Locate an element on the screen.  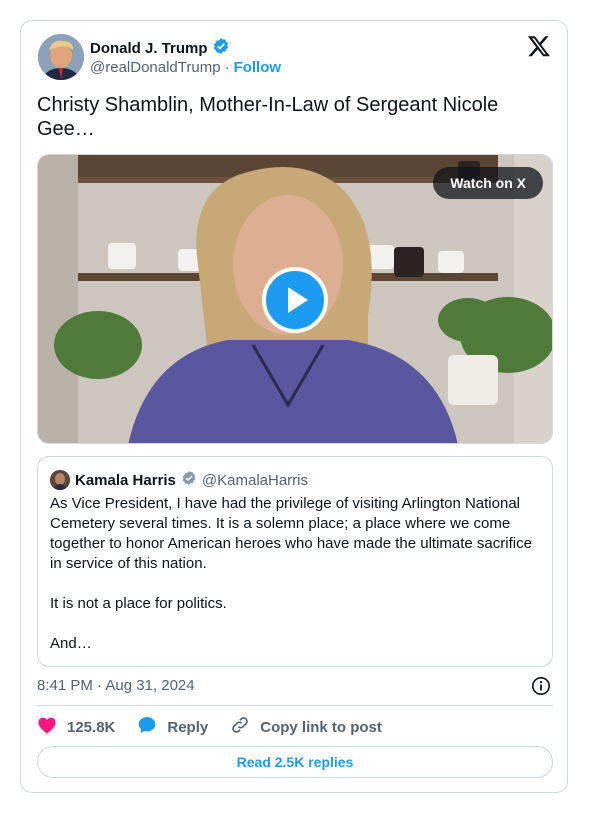
quoted-author-handle: @KamalaHarris is located at coordinates (255, 480).